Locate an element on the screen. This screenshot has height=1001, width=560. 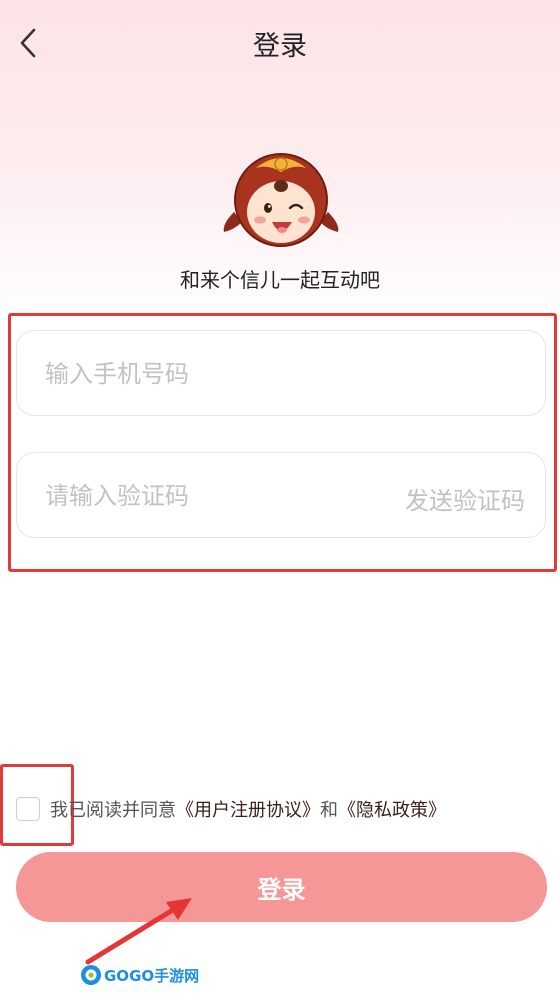
annotation-arrow-icon is located at coordinates (138, 931).